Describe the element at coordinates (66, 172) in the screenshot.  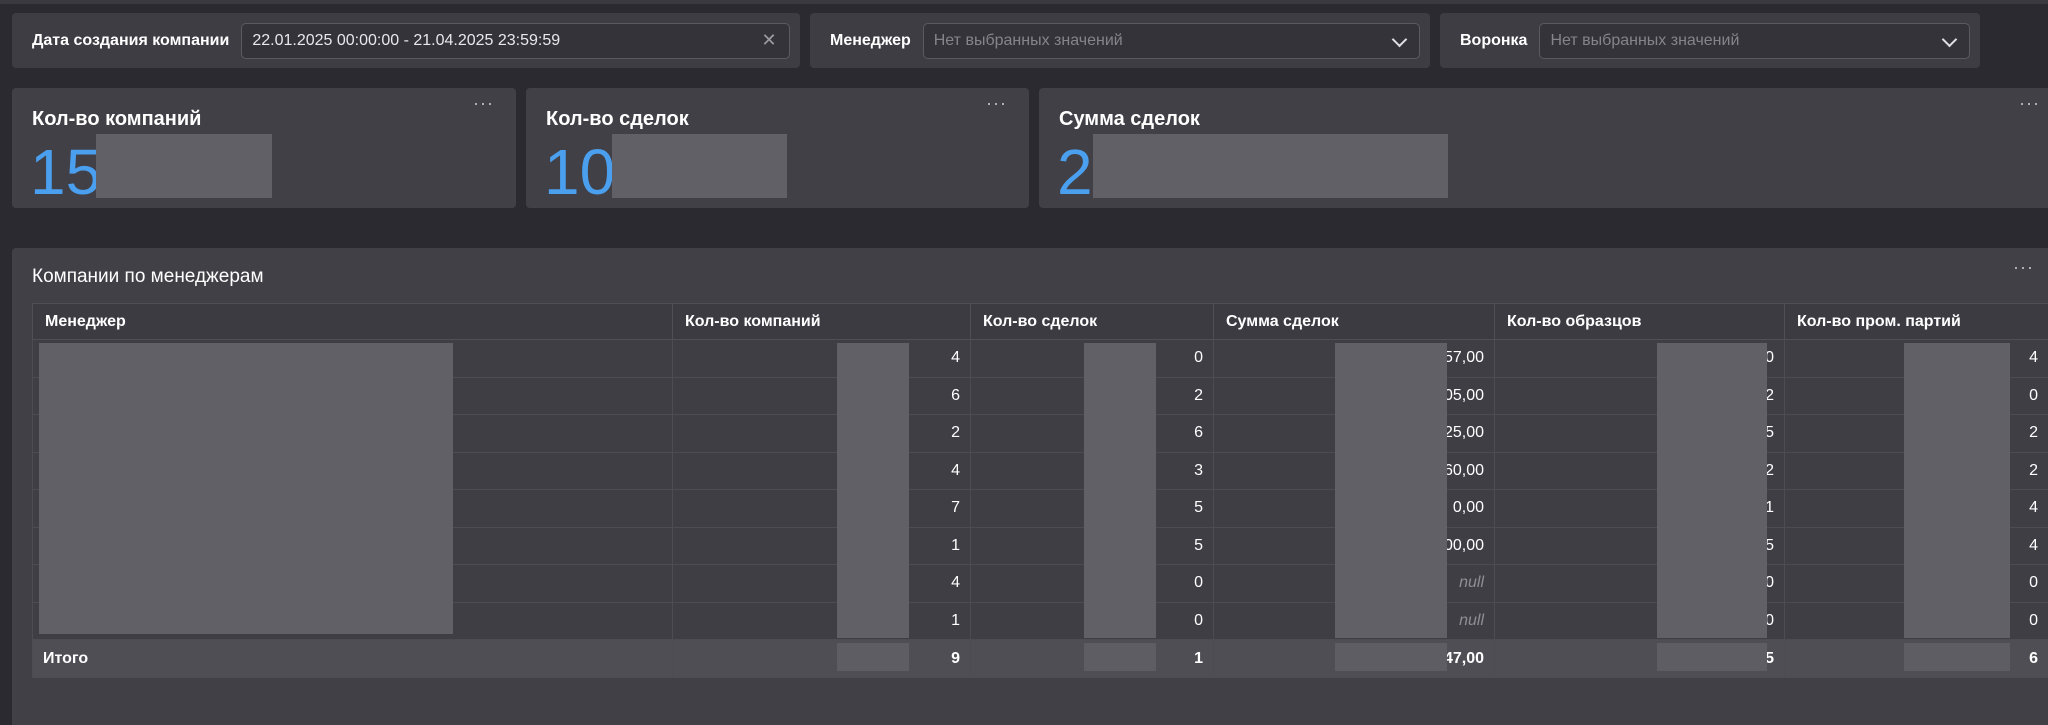
I see `kpi-companies-value: 15` at that location.